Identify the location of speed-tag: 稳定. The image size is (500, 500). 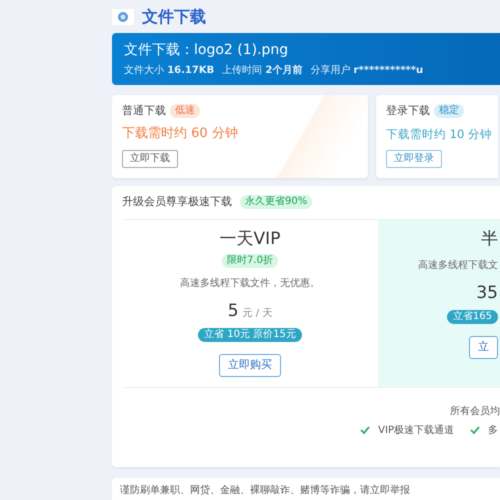
(449, 111).